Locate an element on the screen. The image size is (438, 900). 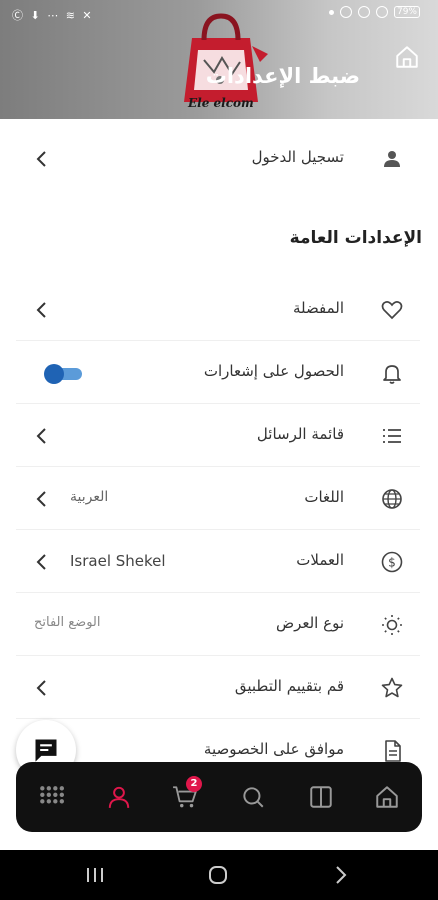
whatsapp-icon is located at coordinates (381, 12).